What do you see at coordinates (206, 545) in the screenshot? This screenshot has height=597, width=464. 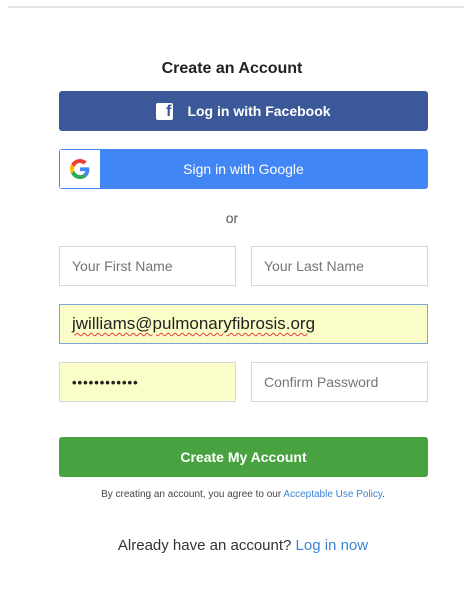 I see `already-text: Already have an account?` at bounding box center [206, 545].